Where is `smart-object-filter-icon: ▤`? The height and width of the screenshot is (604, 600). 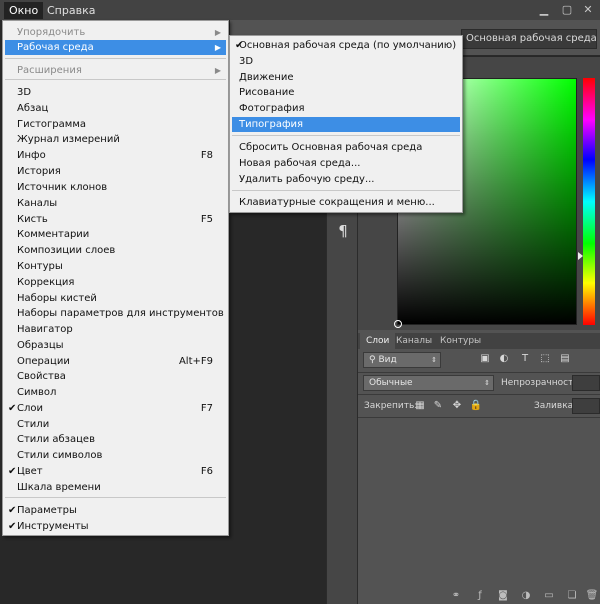
smart-object-filter-icon: ▤ is located at coordinates (565, 359).